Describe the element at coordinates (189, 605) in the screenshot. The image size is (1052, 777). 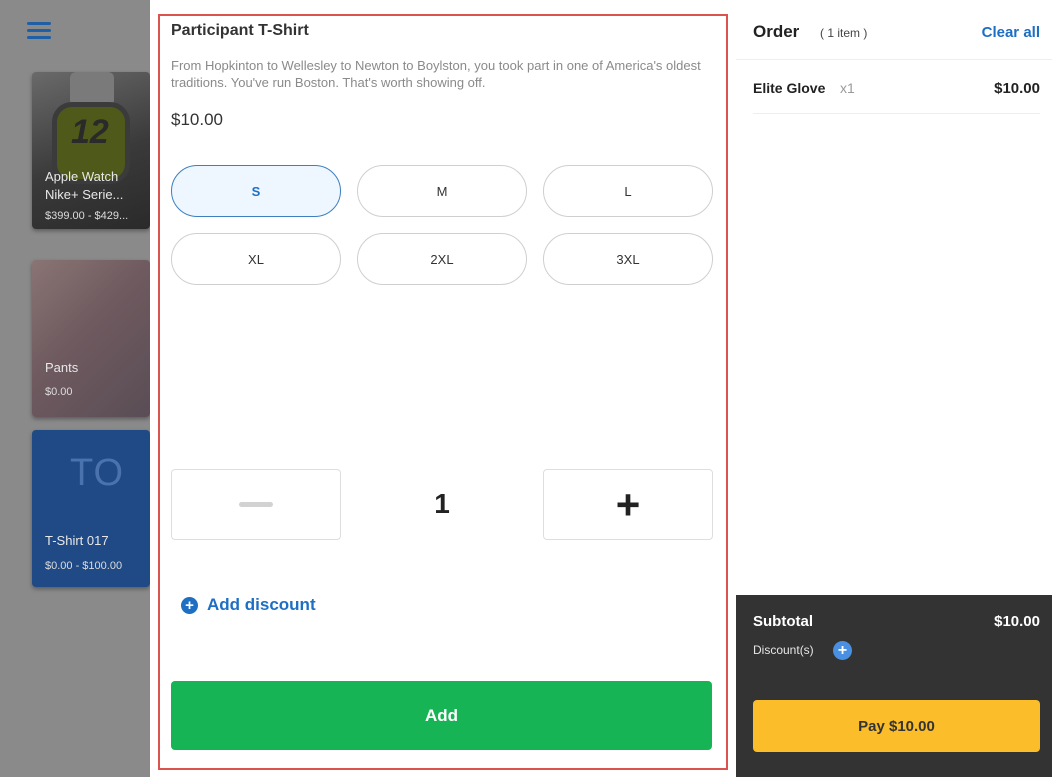
I see `plus-circle-icon: +` at that location.